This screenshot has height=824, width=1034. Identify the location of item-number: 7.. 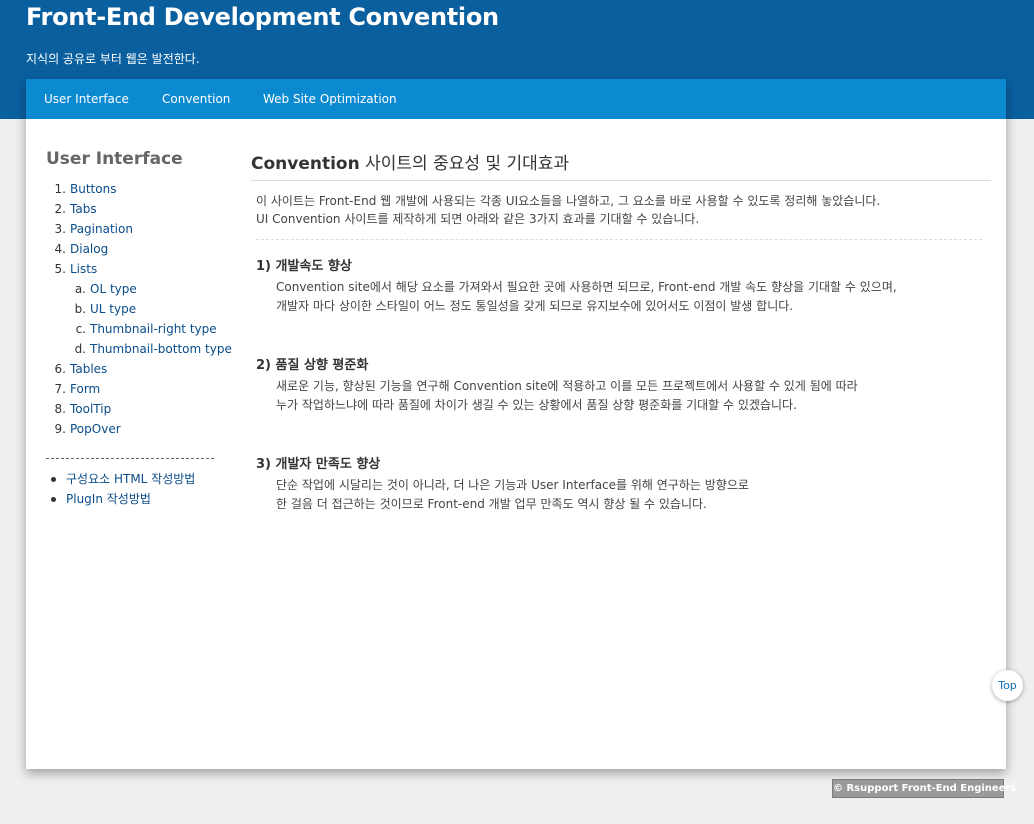
(60, 389).